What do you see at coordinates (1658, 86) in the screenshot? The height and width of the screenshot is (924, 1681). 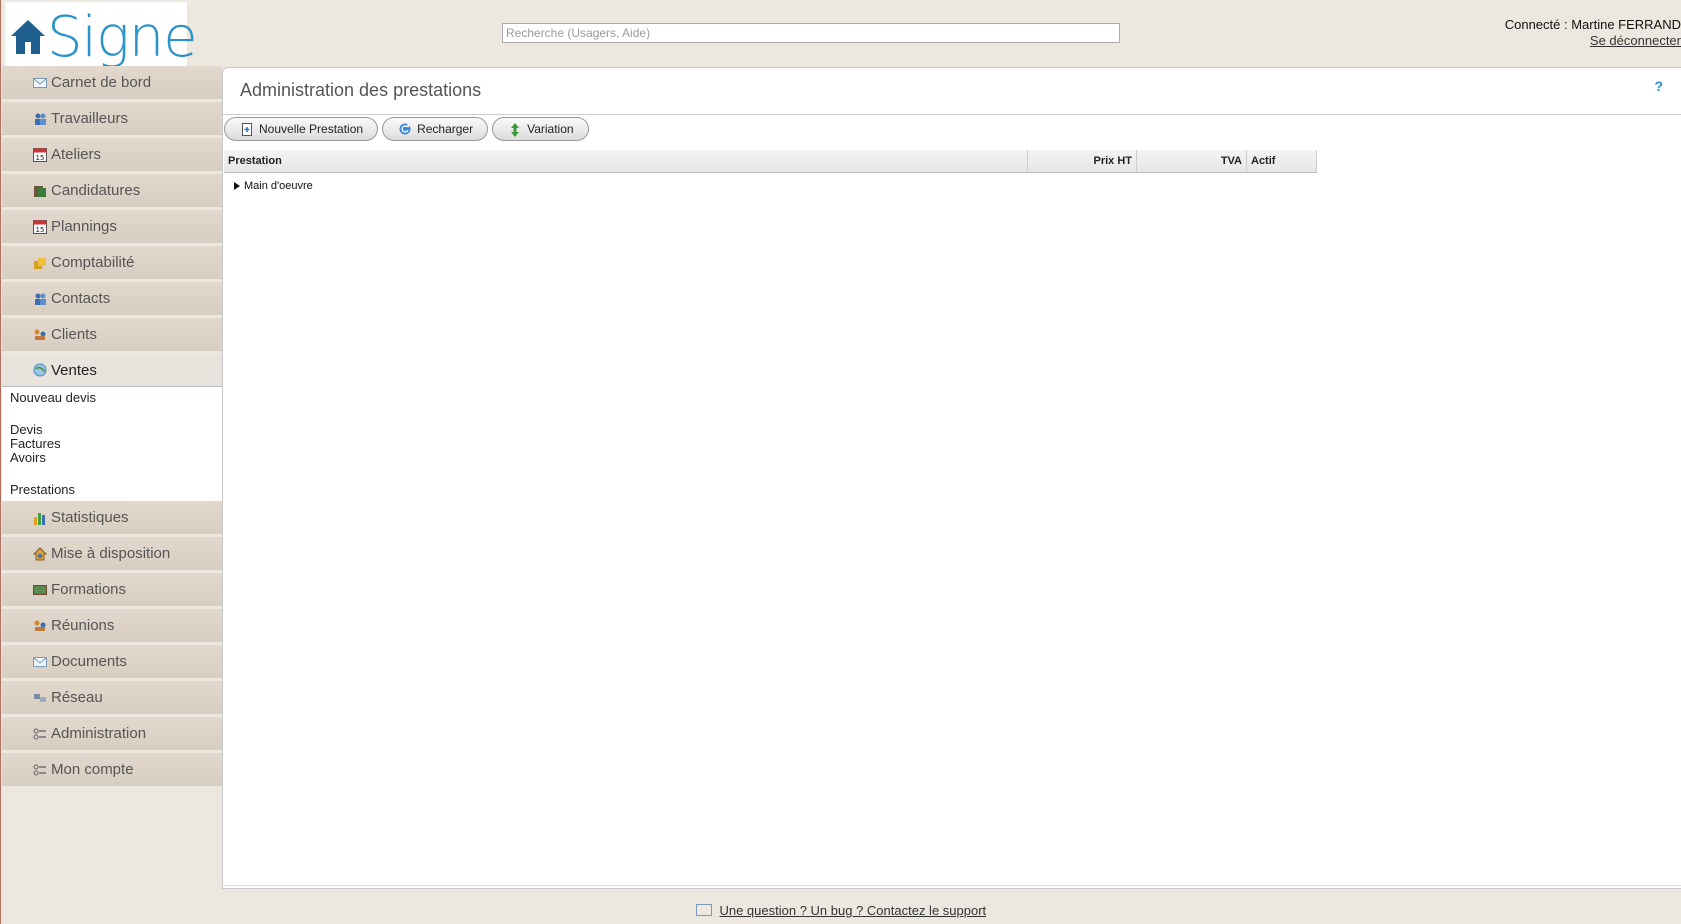 I see `help-button: ?` at bounding box center [1658, 86].